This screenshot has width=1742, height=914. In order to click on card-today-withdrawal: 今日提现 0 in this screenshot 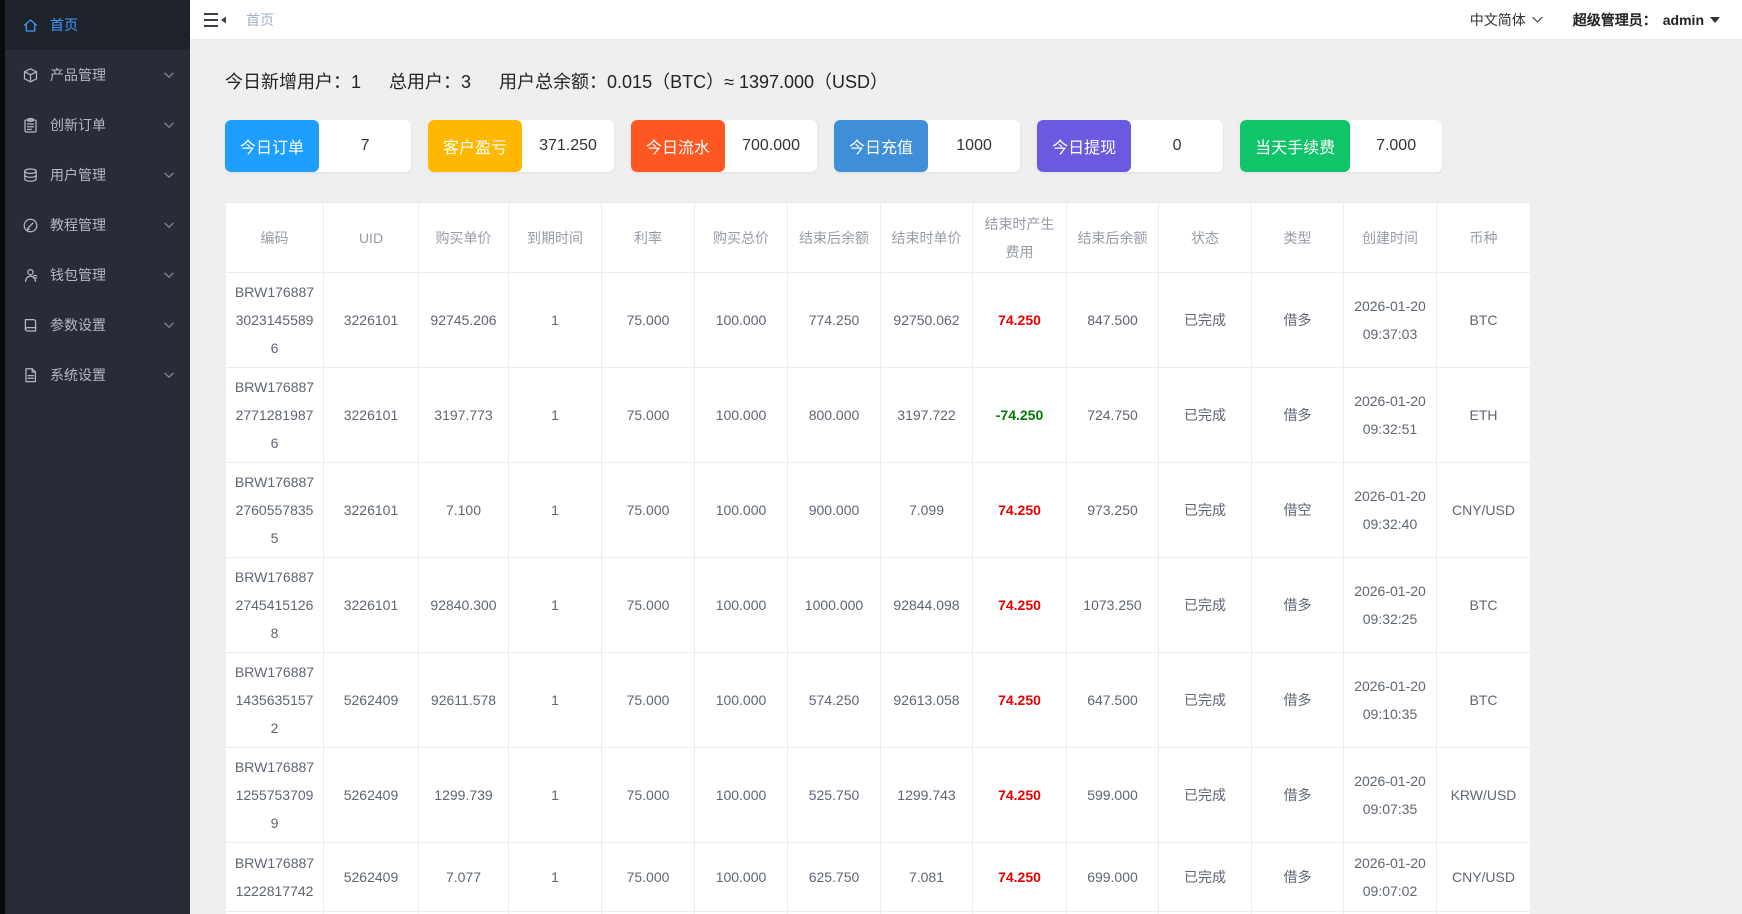, I will do `click(1130, 146)`.